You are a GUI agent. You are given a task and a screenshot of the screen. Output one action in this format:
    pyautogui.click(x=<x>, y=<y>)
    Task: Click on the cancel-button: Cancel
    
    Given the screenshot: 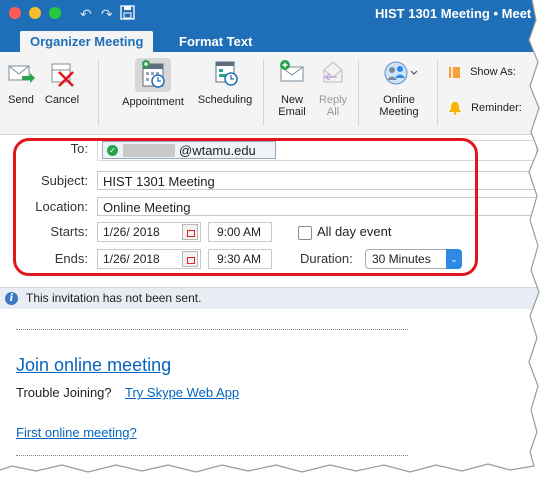 What is the action you would take?
    pyautogui.click(x=62, y=82)
    